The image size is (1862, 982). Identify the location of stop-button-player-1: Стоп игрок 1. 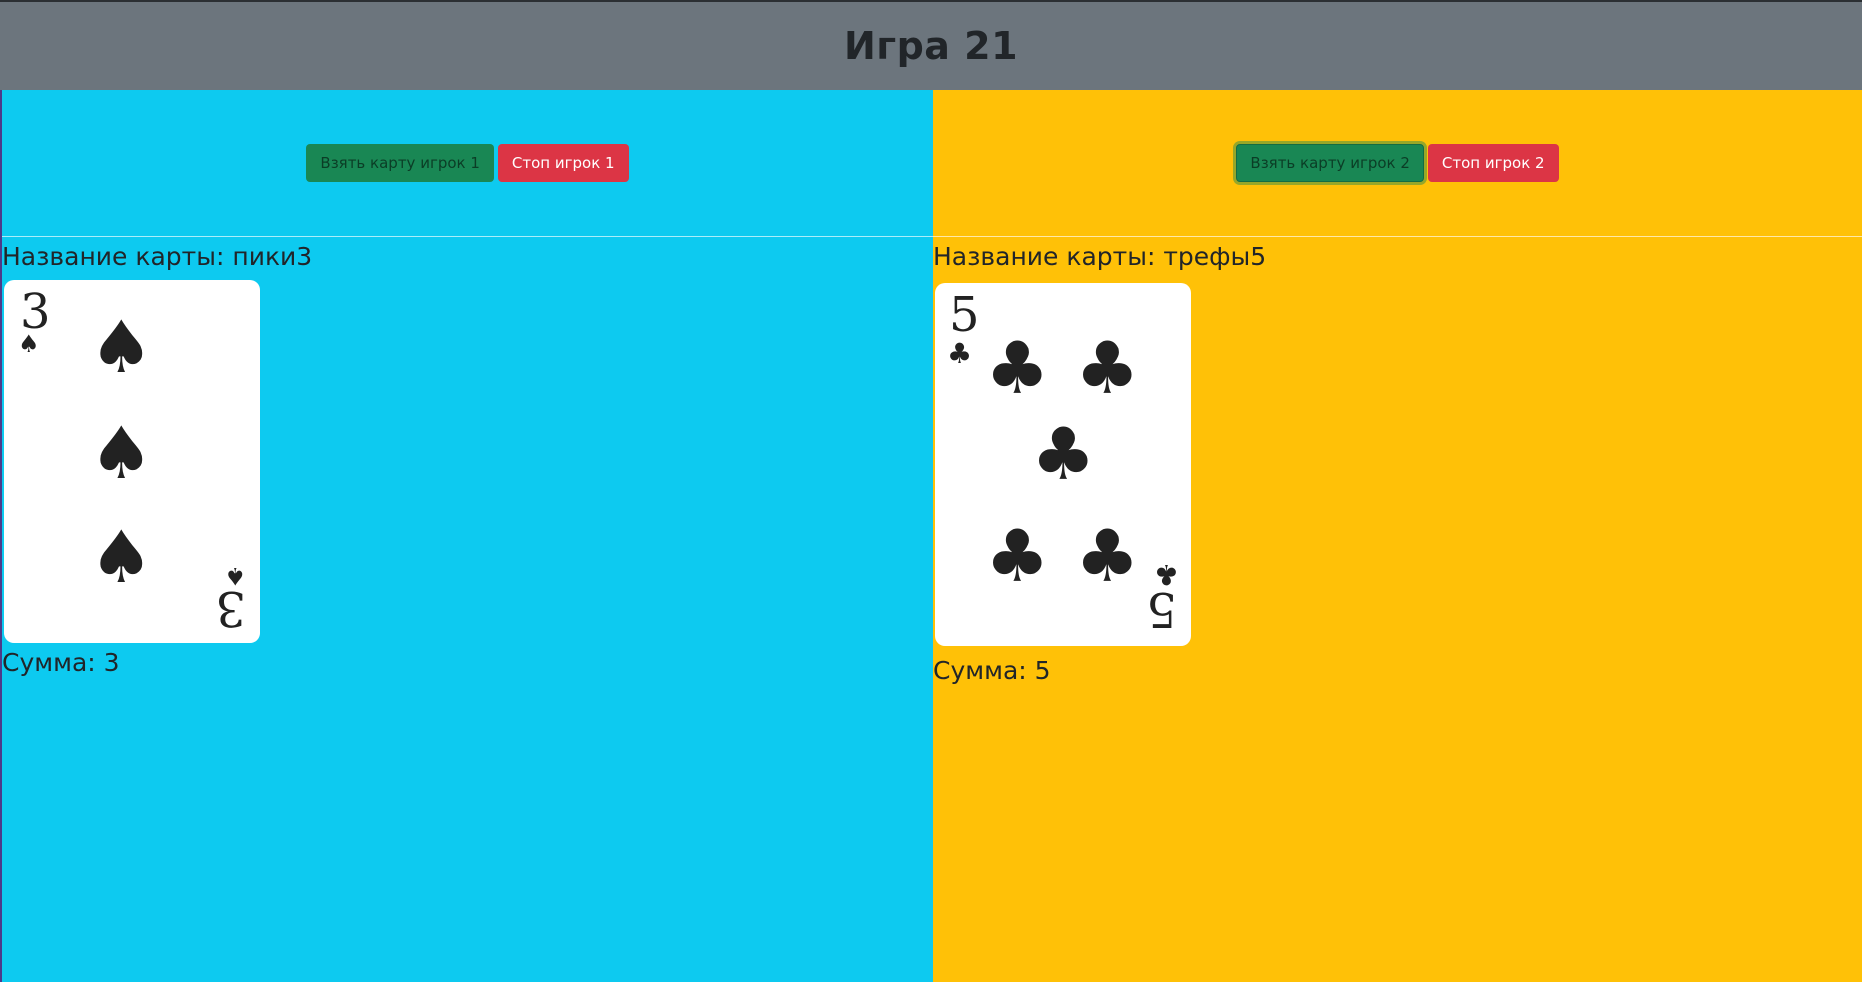
(563, 163).